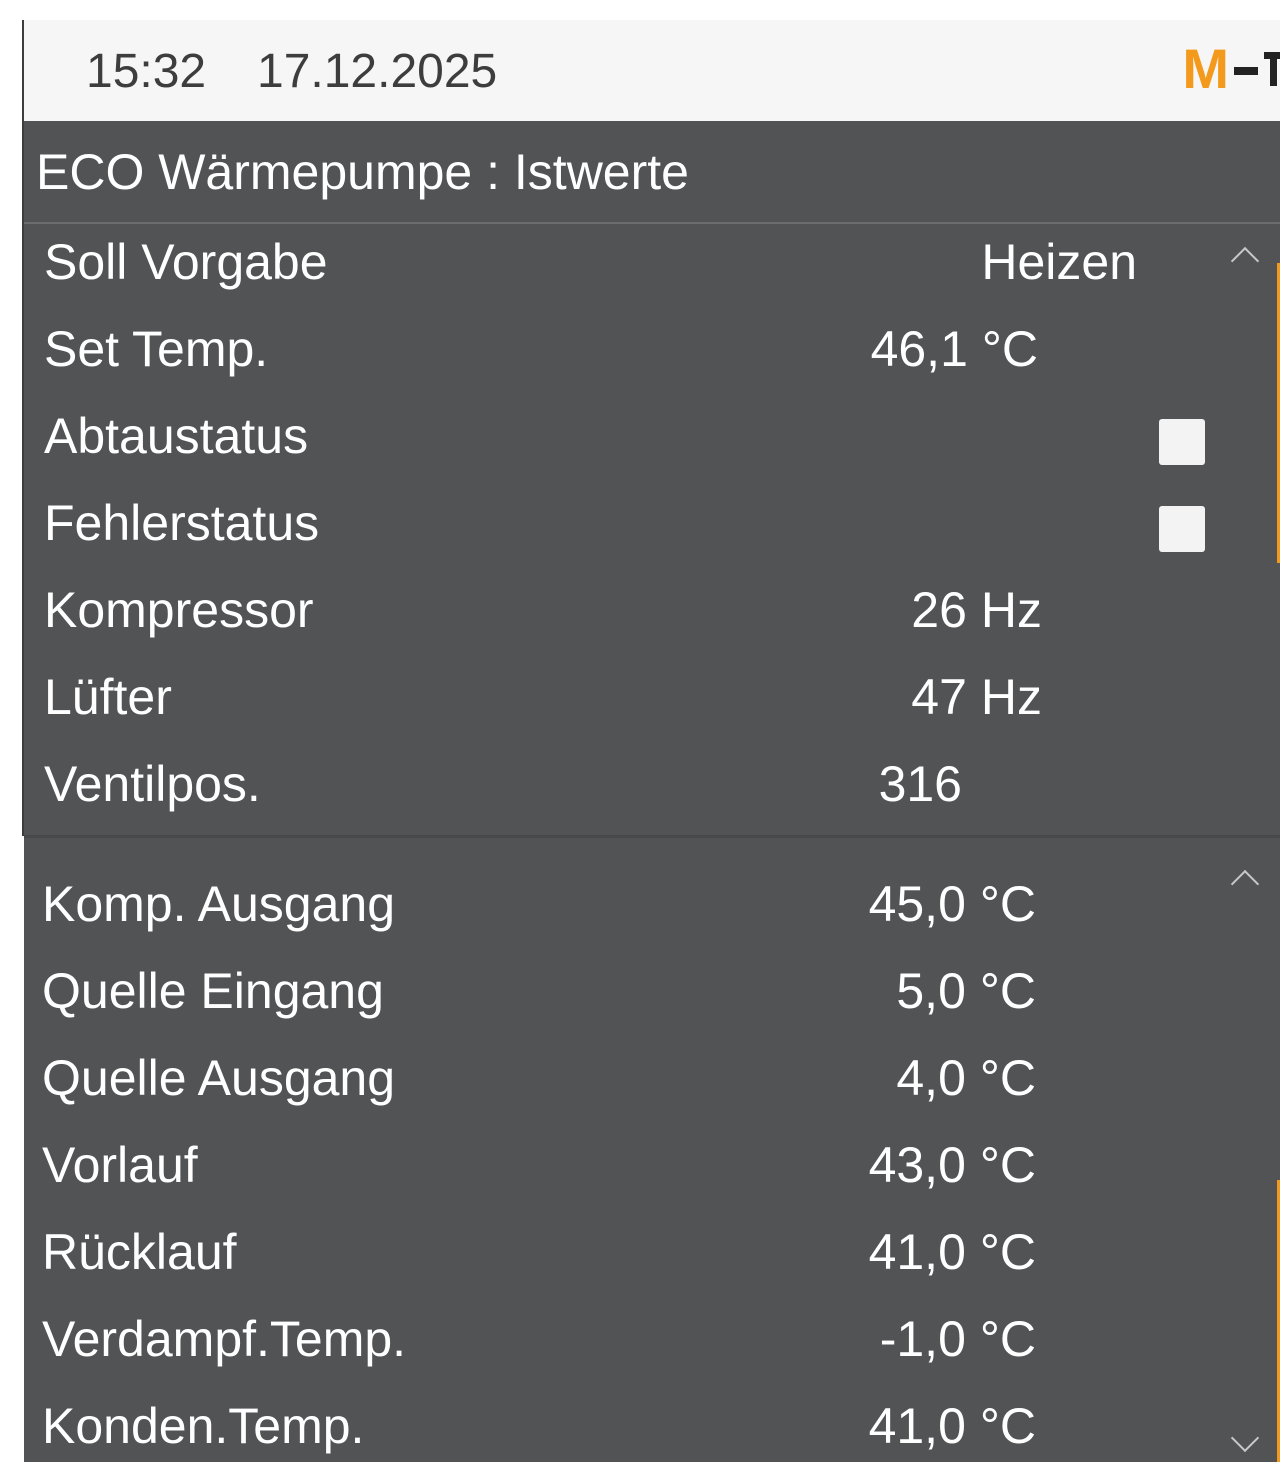 The width and height of the screenshot is (1280, 1472). I want to click on row-luefter: Lüfter 47 Hz, so click(629, 701).